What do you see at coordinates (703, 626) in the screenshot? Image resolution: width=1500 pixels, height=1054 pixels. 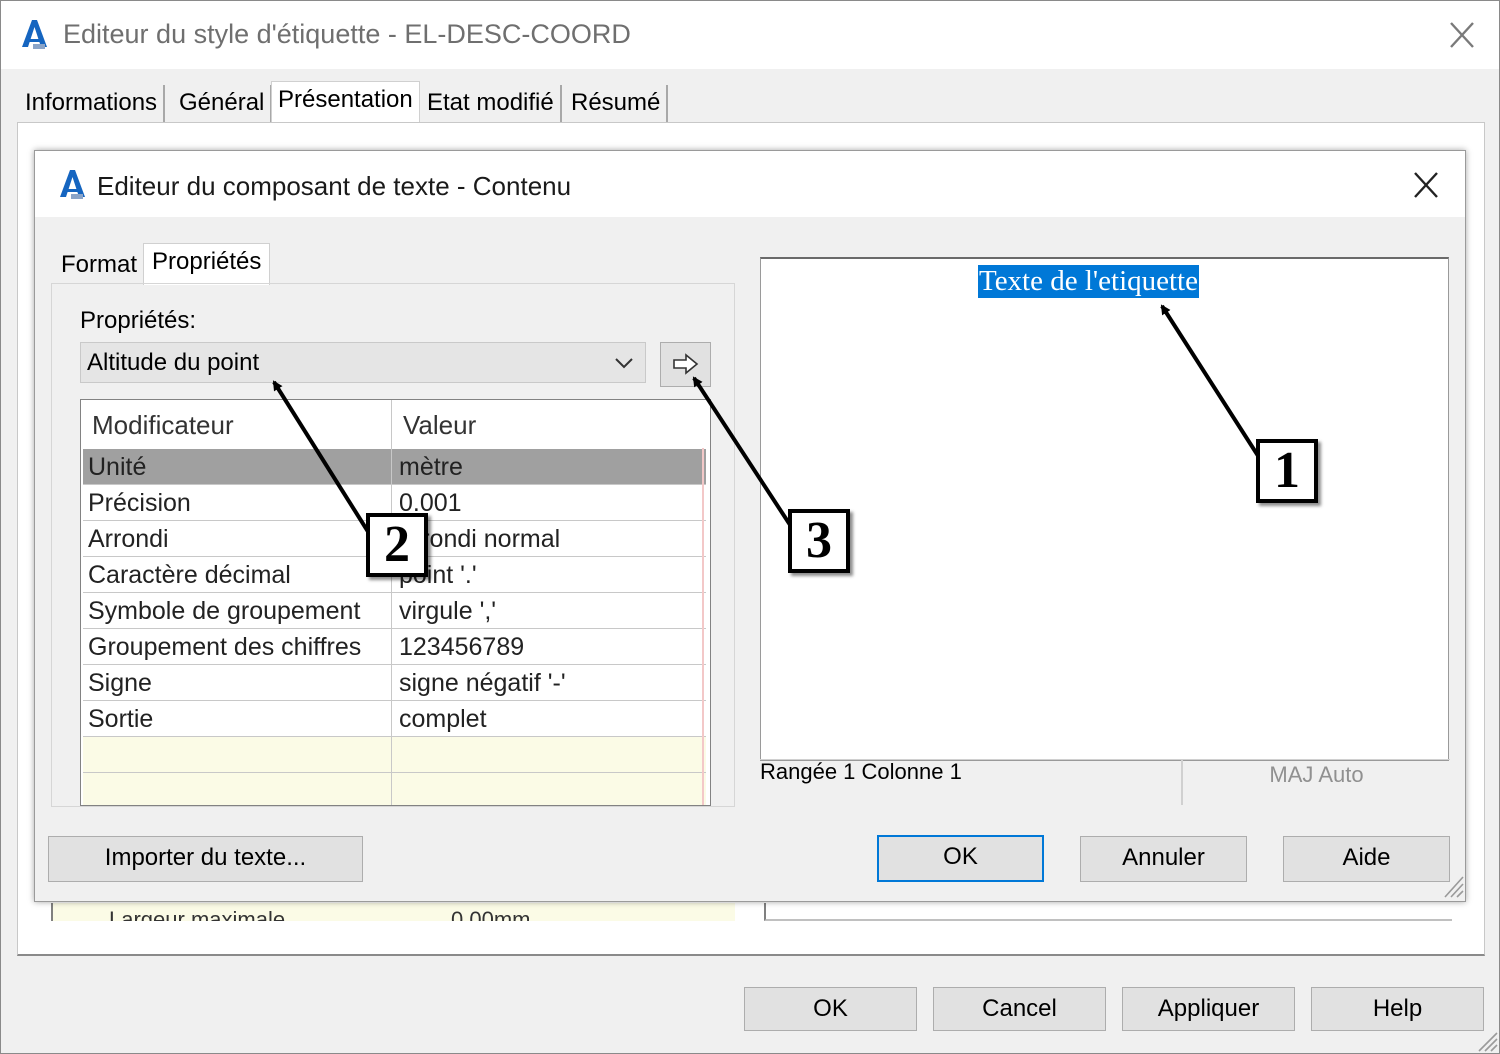 I see `table-right-edge` at bounding box center [703, 626].